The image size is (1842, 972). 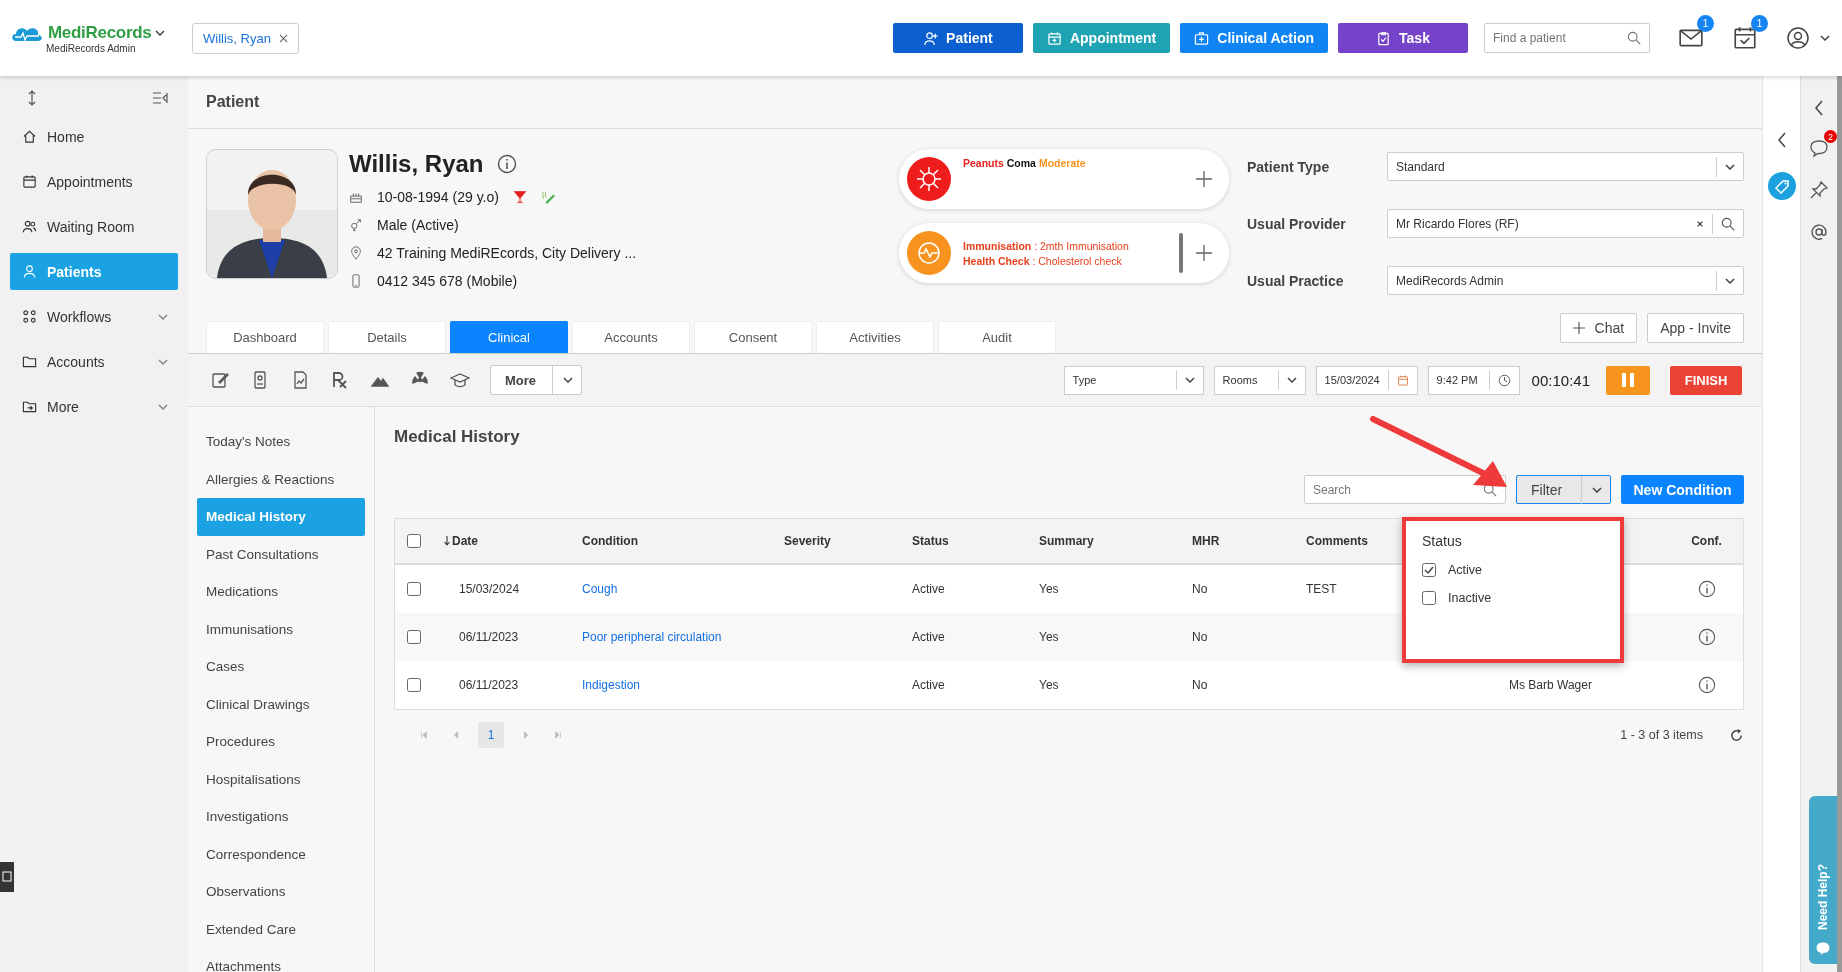 What do you see at coordinates (281, 704) in the screenshot?
I see `clinical-nav-item: Clinical Drawings` at bounding box center [281, 704].